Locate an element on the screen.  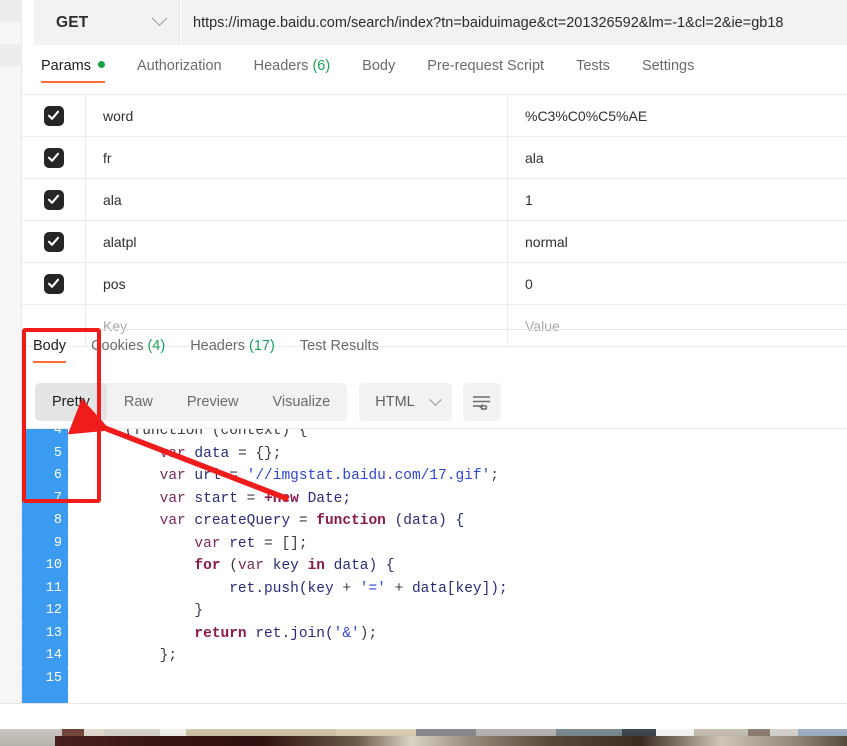
view-mode-raw: Raw is located at coordinates (138, 402).